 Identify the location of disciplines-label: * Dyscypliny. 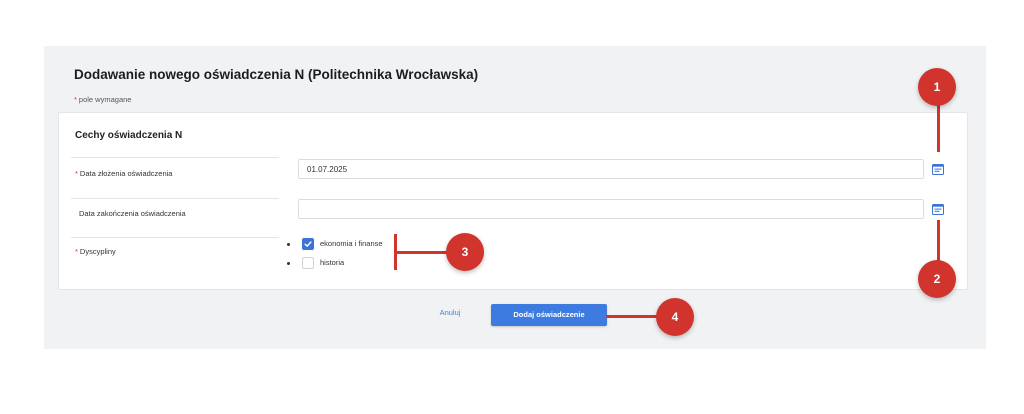
(95, 251).